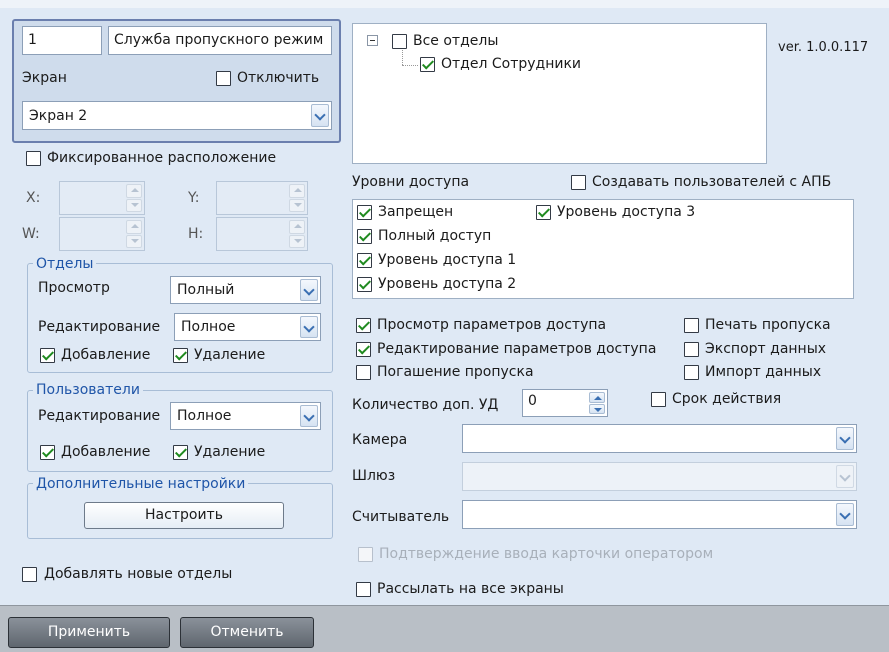 Image resolution: width=889 pixels, height=652 pixels. Describe the element at coordinates (659, 438) in the screenshot. I see `camera-select` at that location.